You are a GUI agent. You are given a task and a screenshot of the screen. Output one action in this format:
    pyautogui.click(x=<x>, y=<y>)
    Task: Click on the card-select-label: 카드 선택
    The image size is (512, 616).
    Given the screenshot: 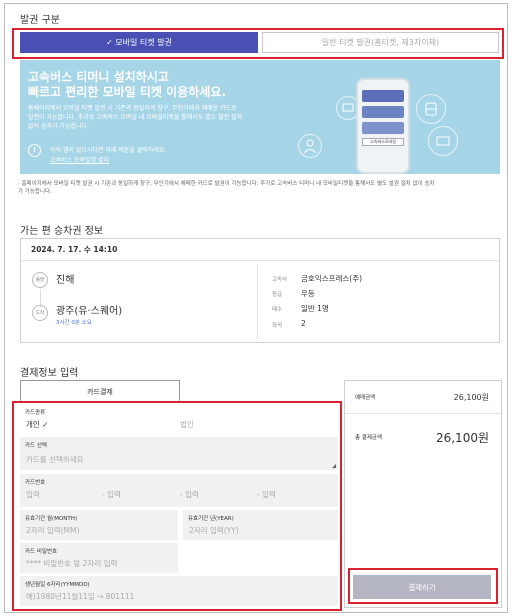 What is the action you would take?
    pyautogui.click(x=36, y=446)
    